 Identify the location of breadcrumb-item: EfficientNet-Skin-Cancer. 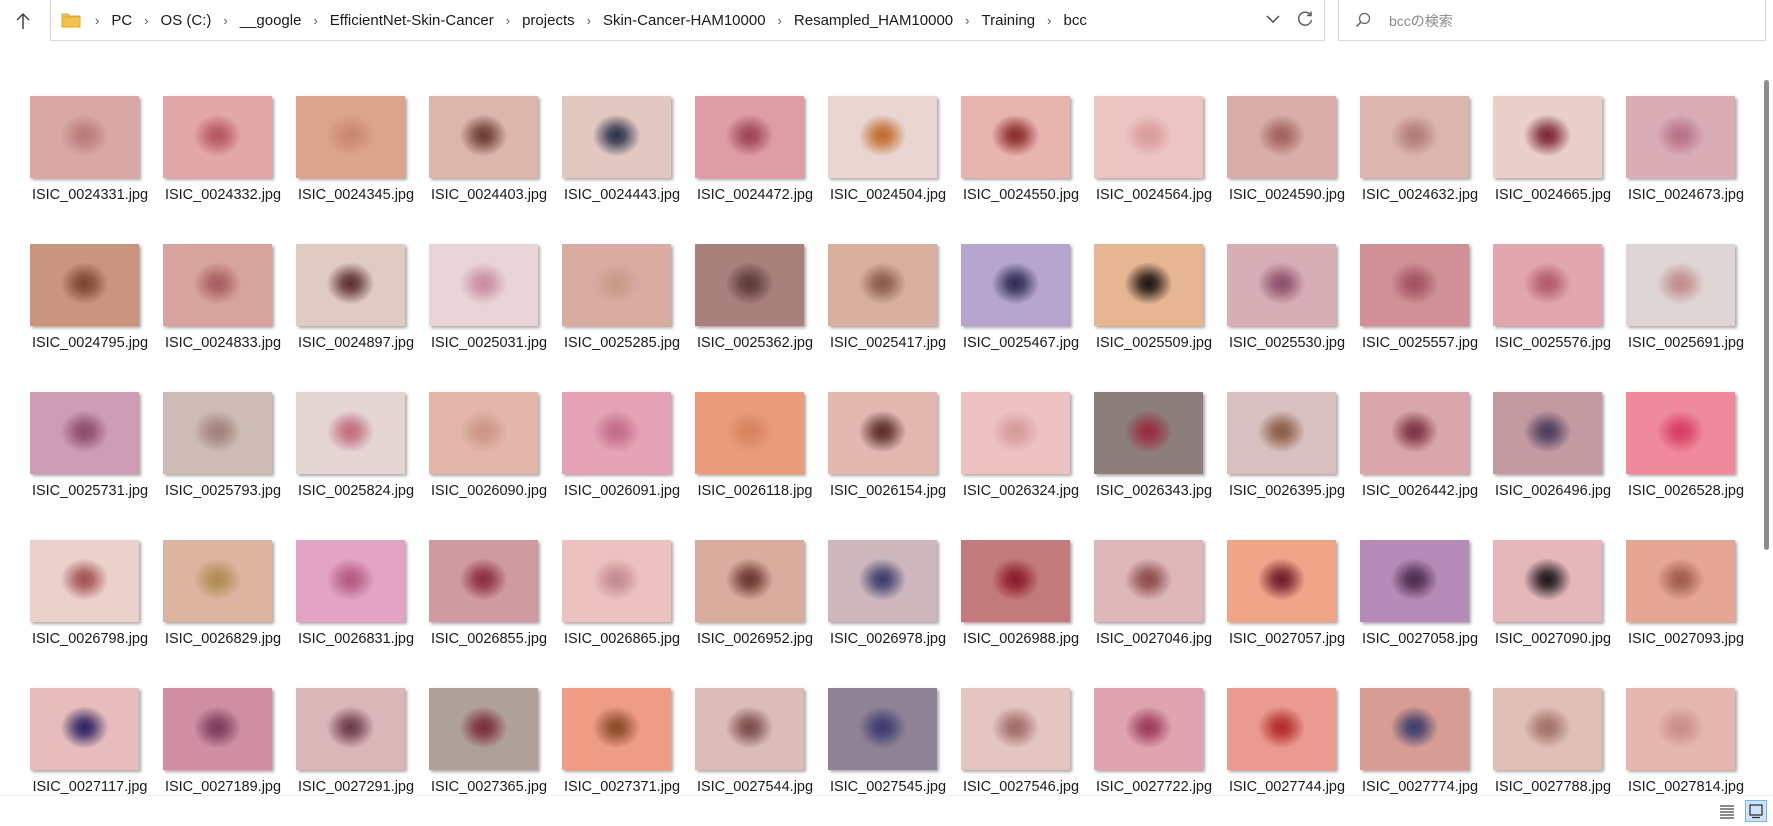
(412, 20).